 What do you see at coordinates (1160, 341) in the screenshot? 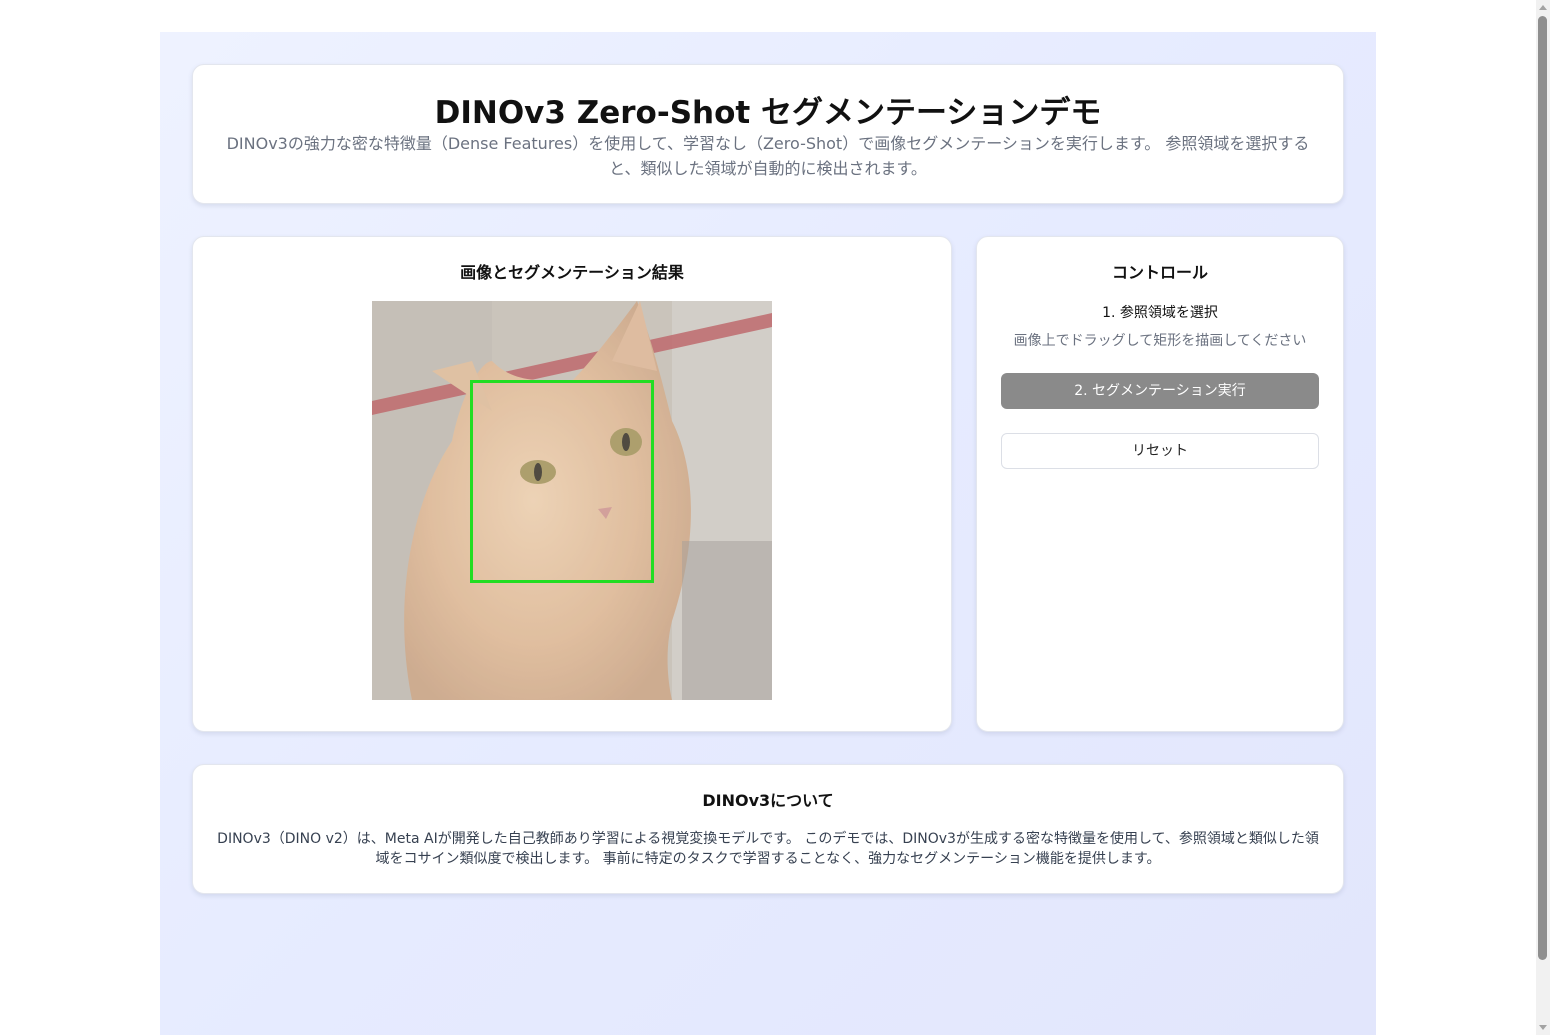
I see `step1-hint: 画像上でドラッグして矩形を描画してください` at bounding box center [1160, 341].